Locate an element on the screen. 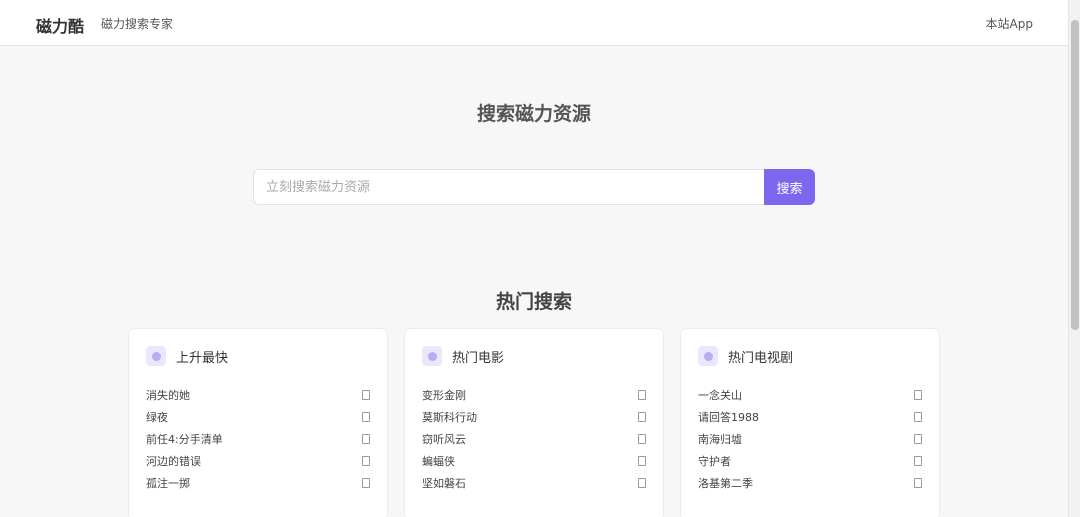 The width and height of the screenshot is (1080, 517). card-title: 上升最快 is located at coordinates (202, 358).